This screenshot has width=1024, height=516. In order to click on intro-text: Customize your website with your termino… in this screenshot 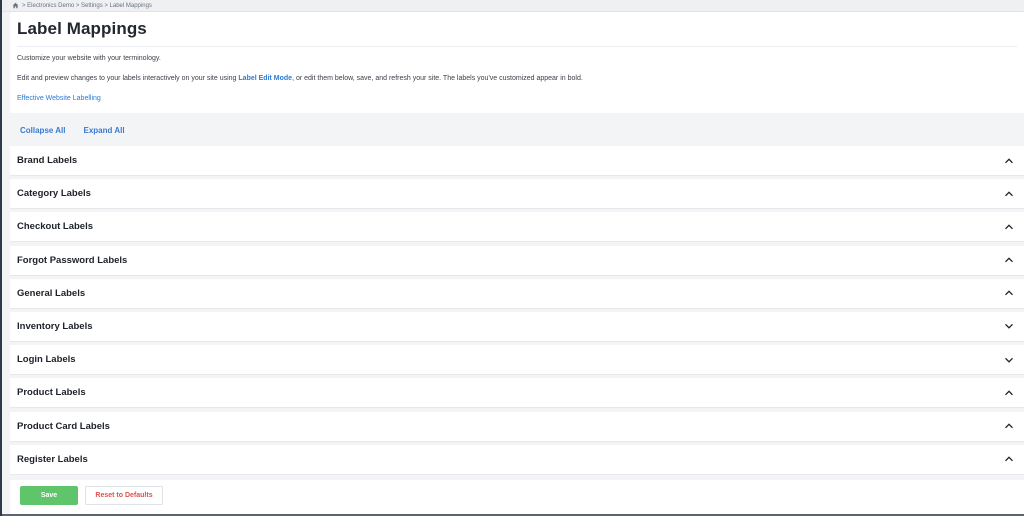, I will do `click(89, 58)`.